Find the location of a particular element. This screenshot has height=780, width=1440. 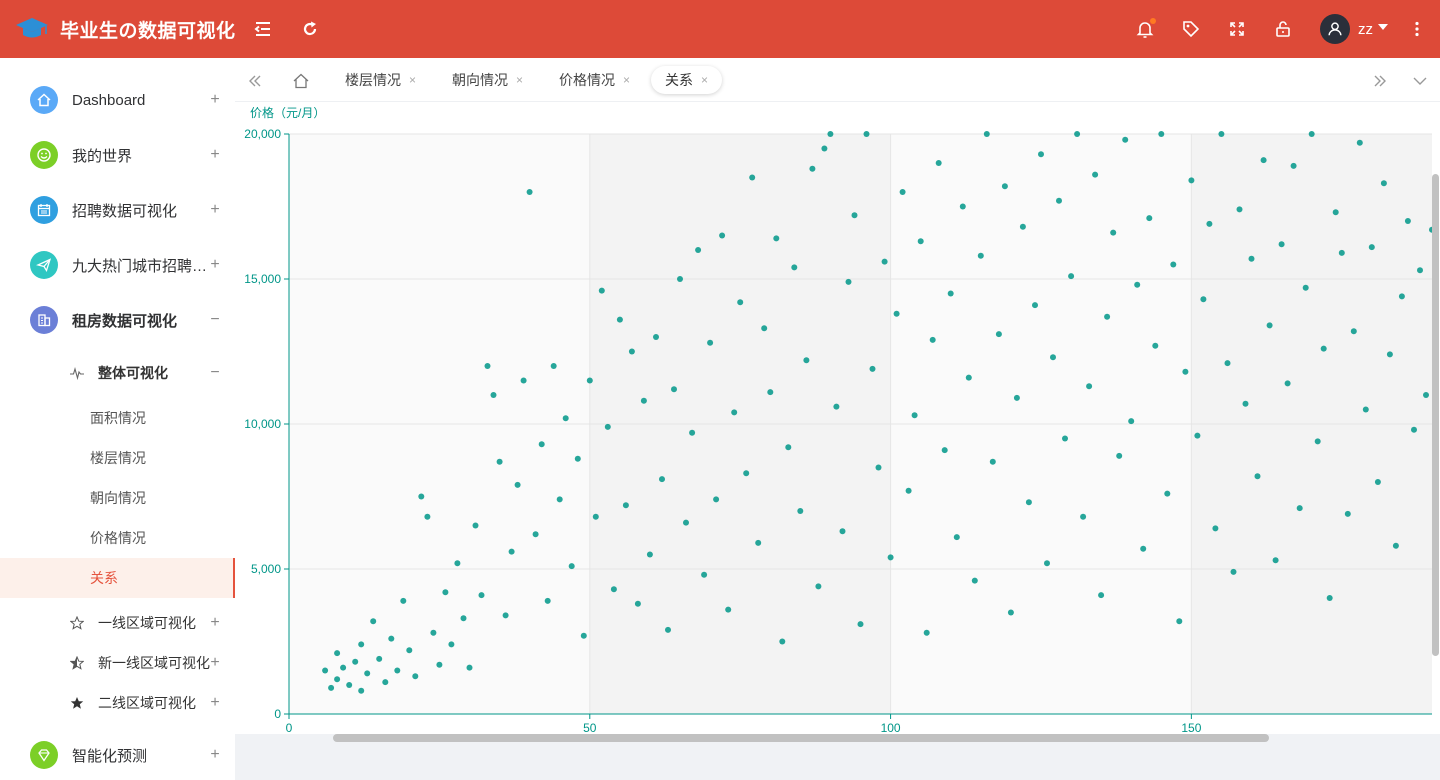

sidebar-region-label: 一线区域可视化 is located at coordinates (147, 623).